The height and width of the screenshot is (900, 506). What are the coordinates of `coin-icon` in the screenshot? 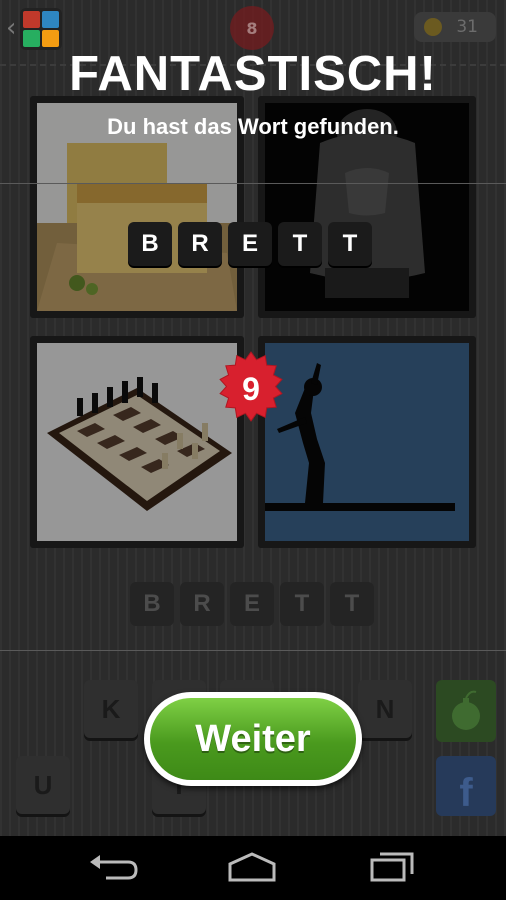 It's located at (433, 27).